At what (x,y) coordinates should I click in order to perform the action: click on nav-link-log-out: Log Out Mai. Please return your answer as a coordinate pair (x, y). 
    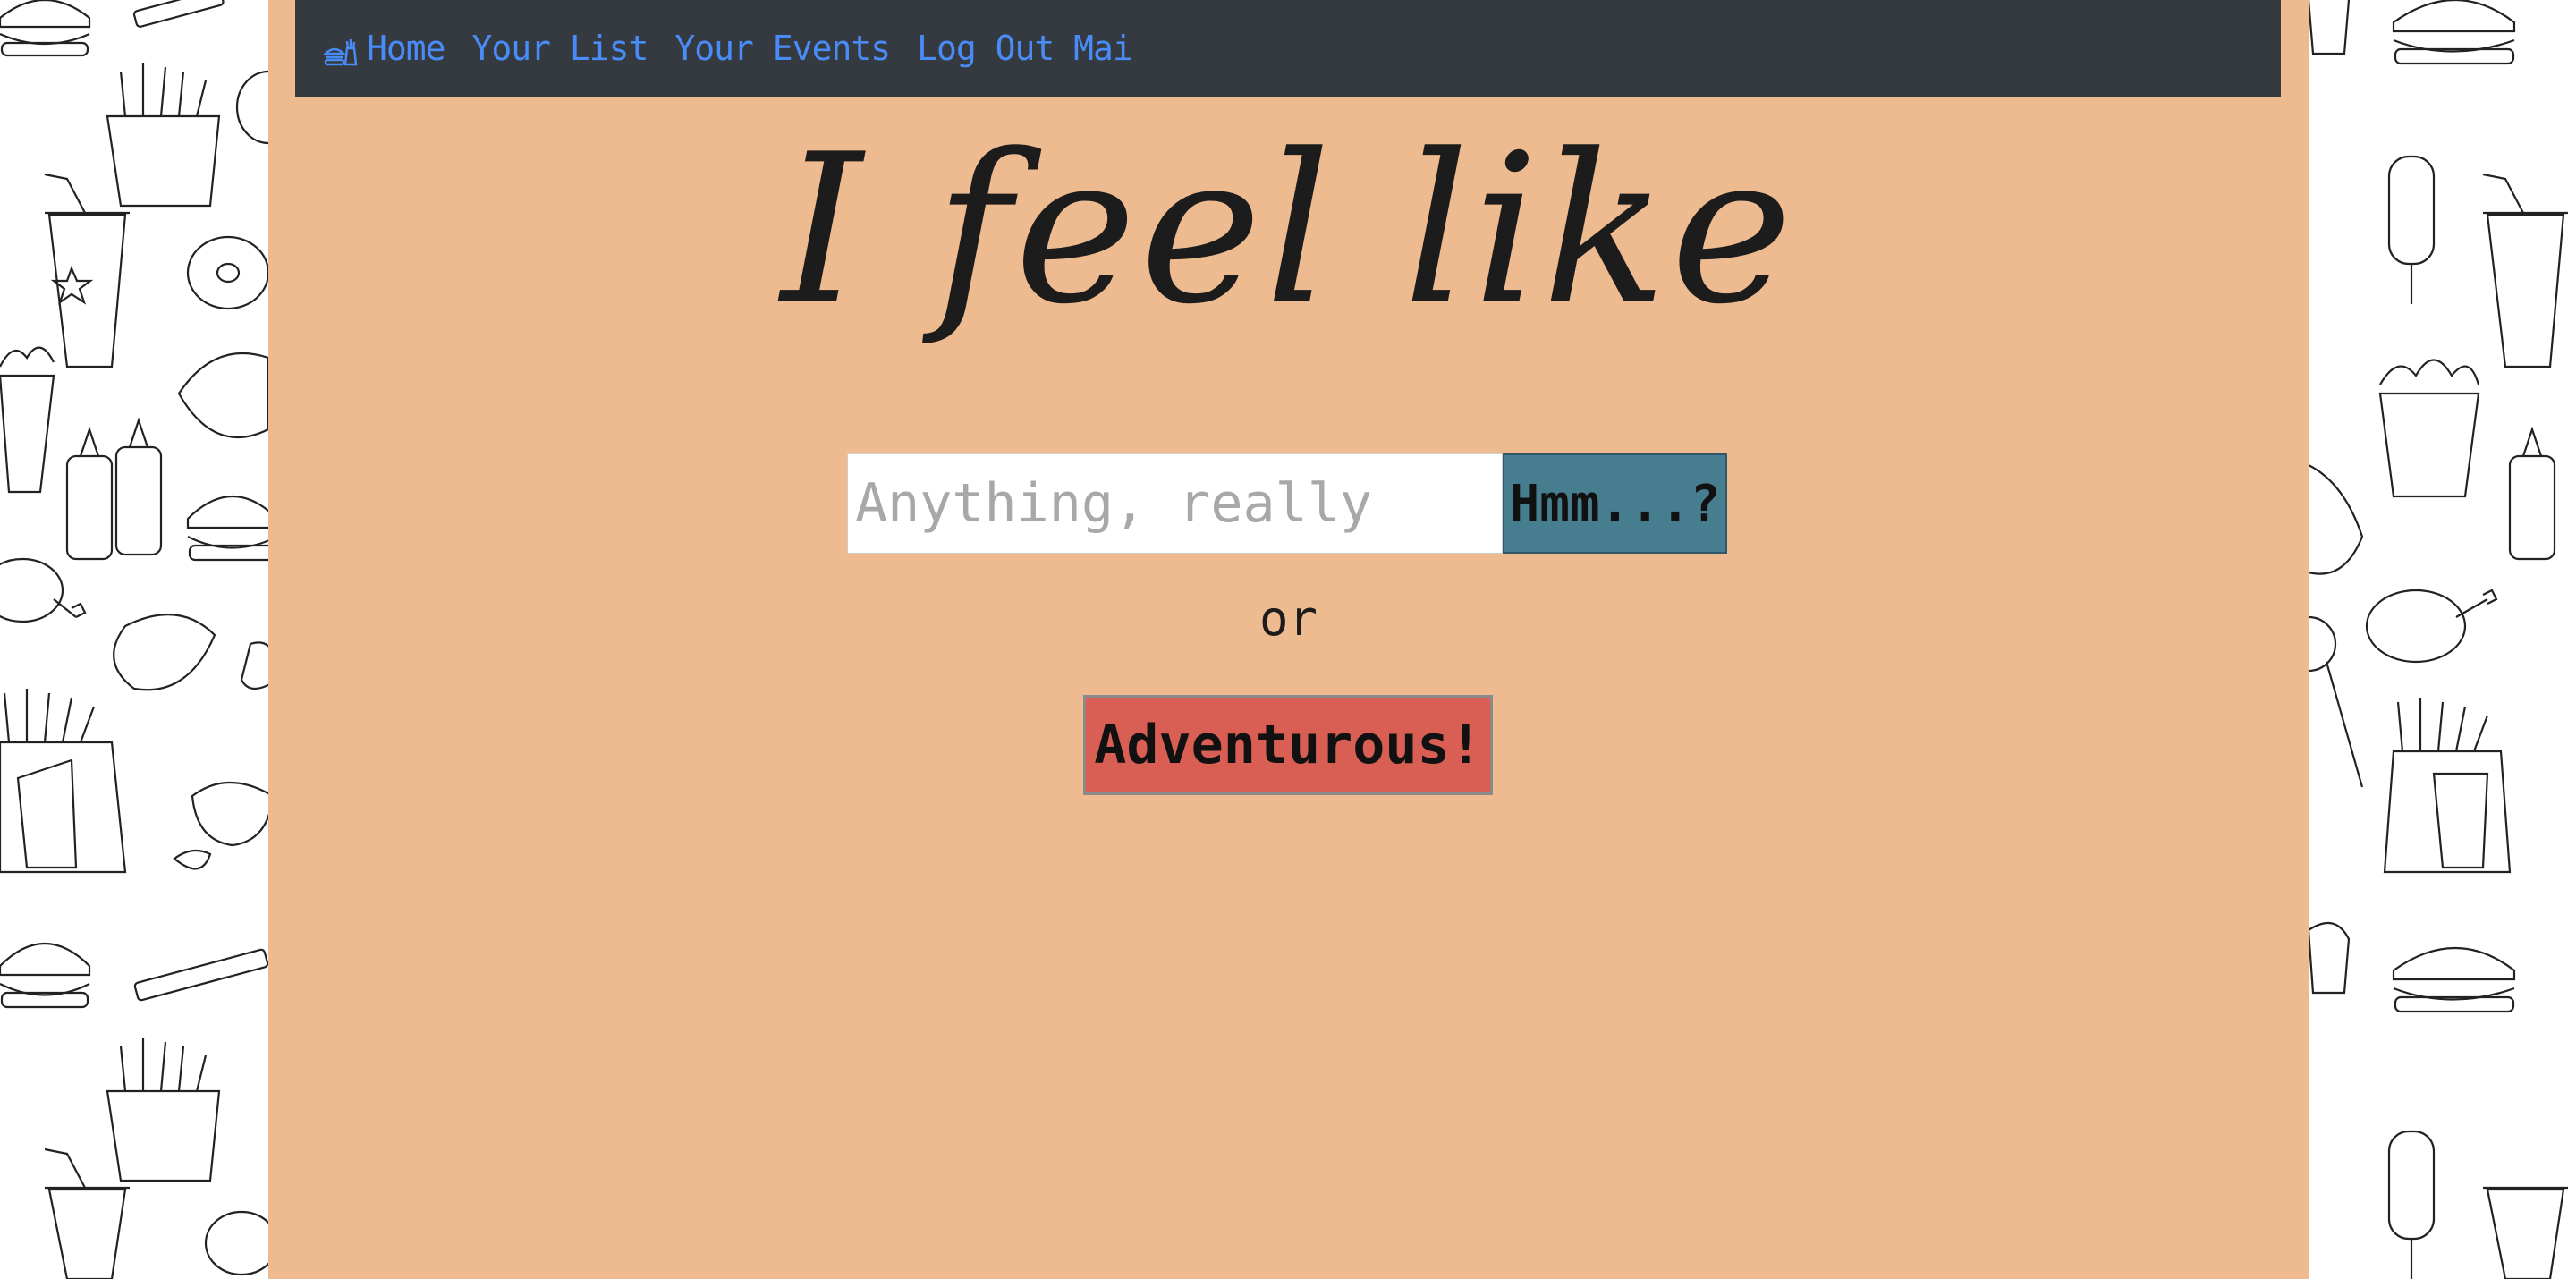
    Looking at the image, I should click on (1025, 48).